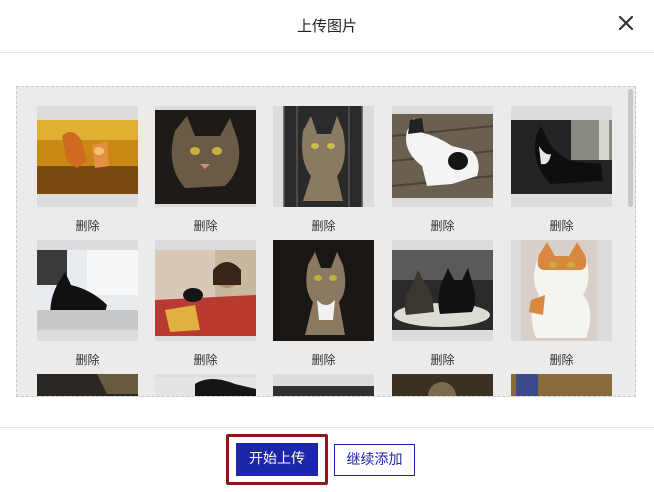  I want to click on start-upload-button: 开始上传, so click(277, 459).